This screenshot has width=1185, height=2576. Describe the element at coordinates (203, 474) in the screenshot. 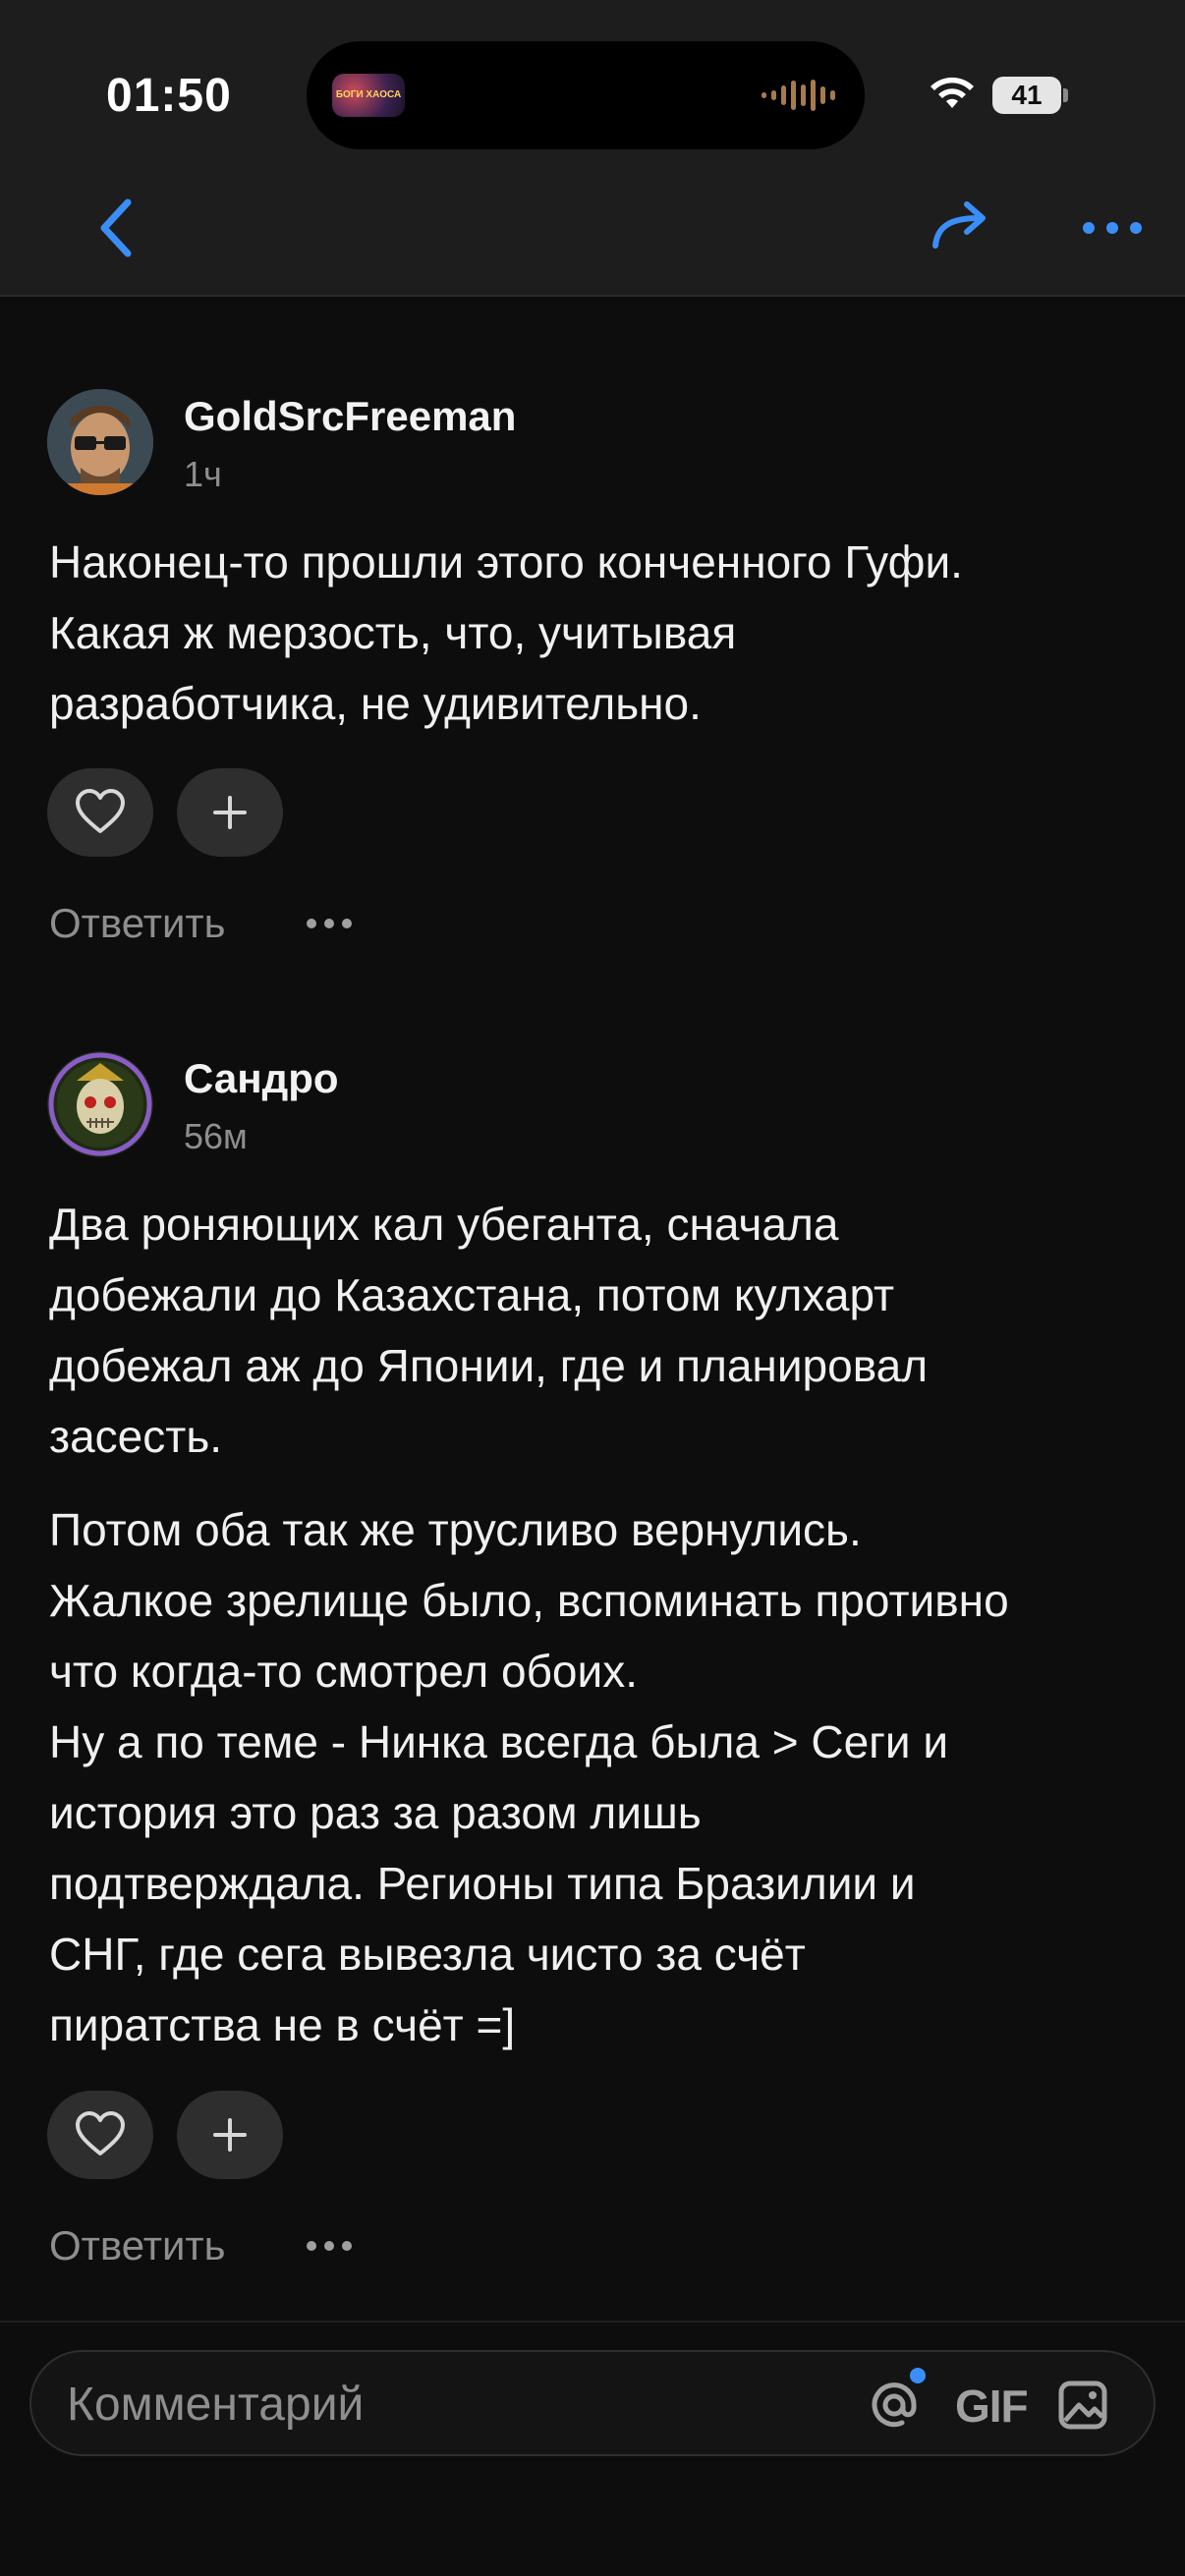

I see `comment-time: 1ч` at that location.